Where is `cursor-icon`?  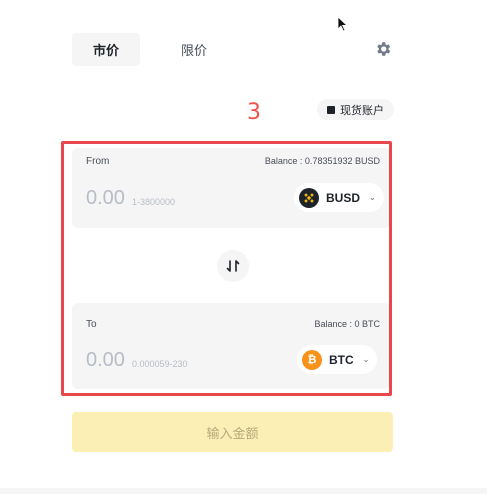 cursor-icon is located at coordinates (343, 24).